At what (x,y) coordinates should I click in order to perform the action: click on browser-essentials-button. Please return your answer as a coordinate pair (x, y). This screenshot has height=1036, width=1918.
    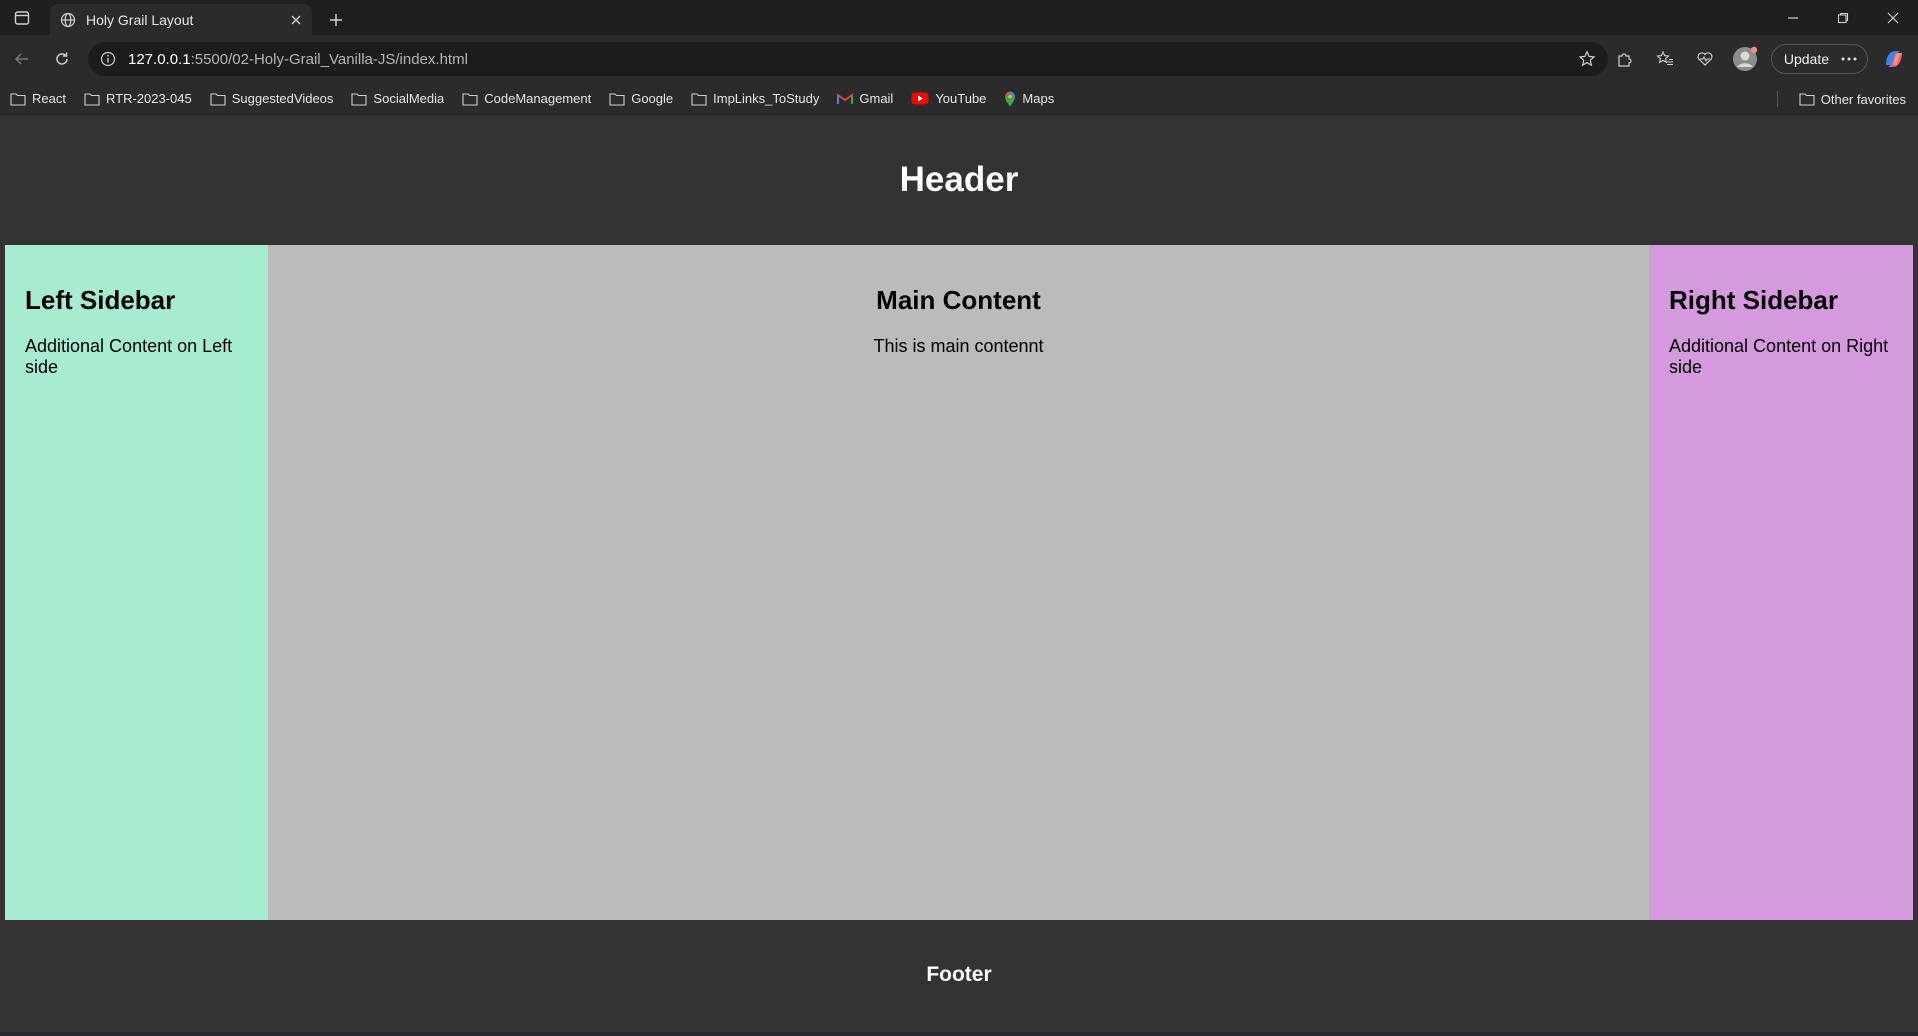
    Looking at the image, I should click on (1705, 59).